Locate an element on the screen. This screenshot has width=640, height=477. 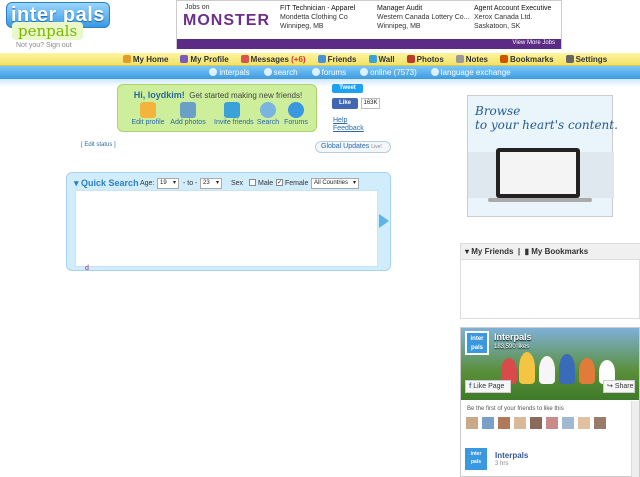
fb-share-button: ↪ Share is located at coordinates (619, 386).